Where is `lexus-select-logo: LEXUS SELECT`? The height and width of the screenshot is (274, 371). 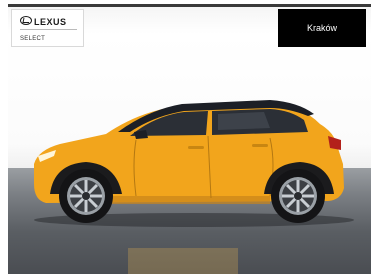
lexus-select-logo: LEXUS SELECT is located at coordinates (47, 28).